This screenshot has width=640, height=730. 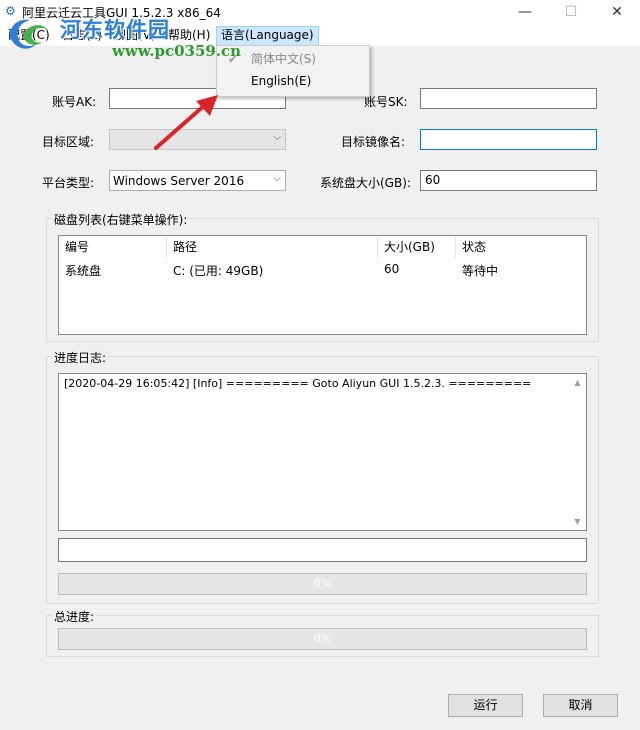 What do you see at coordinates (83, 271) in the screenshot?
I see `cell-id: 系统盘` at bounding box center [83, 271].